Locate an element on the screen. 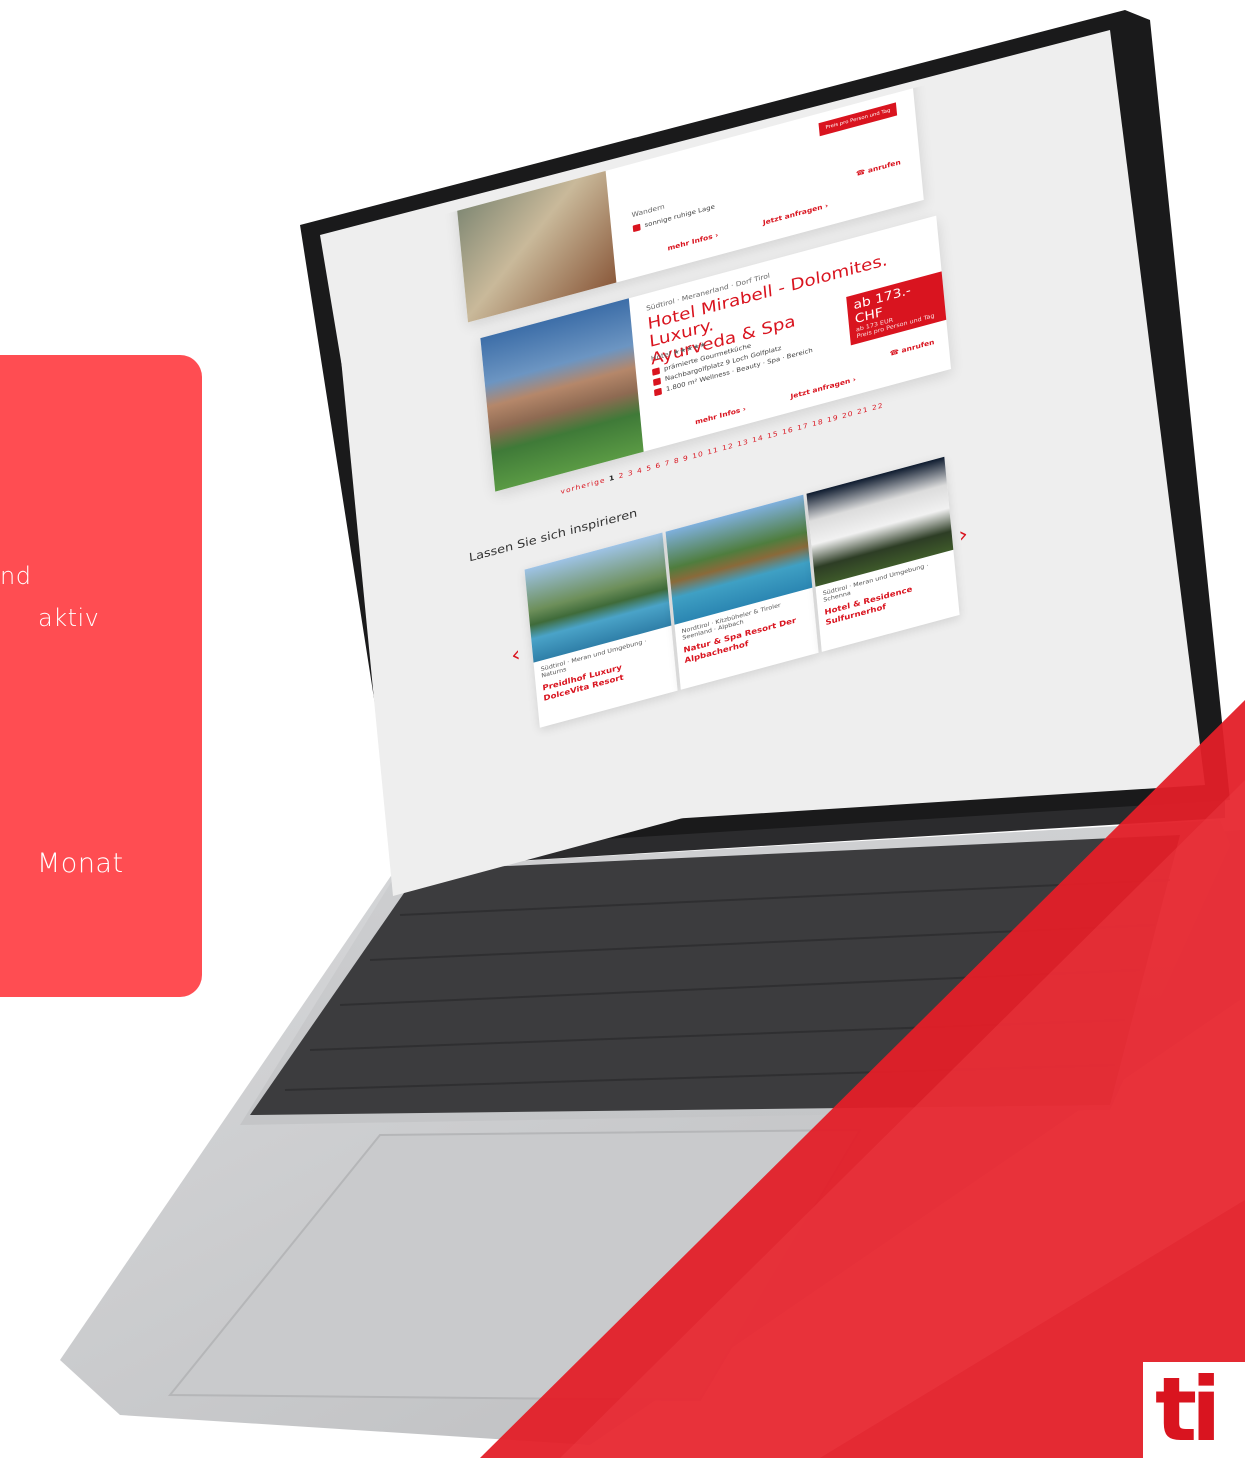  pagination-current: 1 is located at coordinates (612, 478).